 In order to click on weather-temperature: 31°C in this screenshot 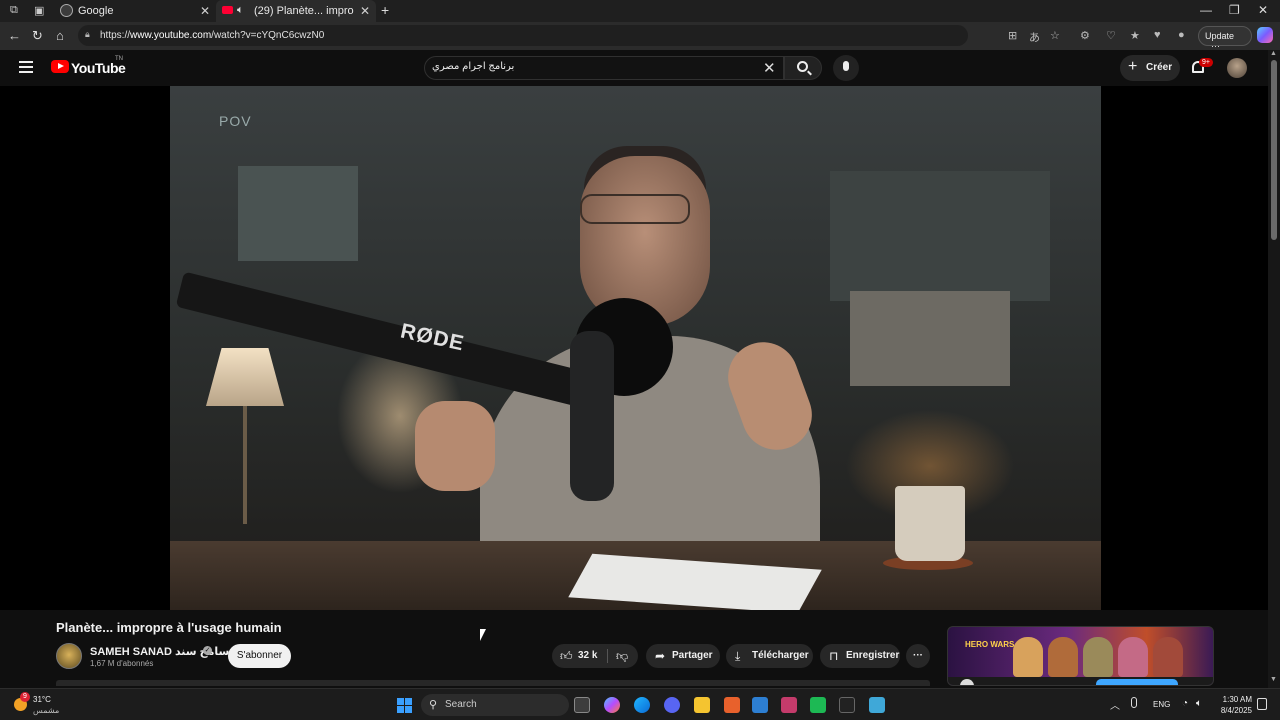, I will do `click(42, 699)`.